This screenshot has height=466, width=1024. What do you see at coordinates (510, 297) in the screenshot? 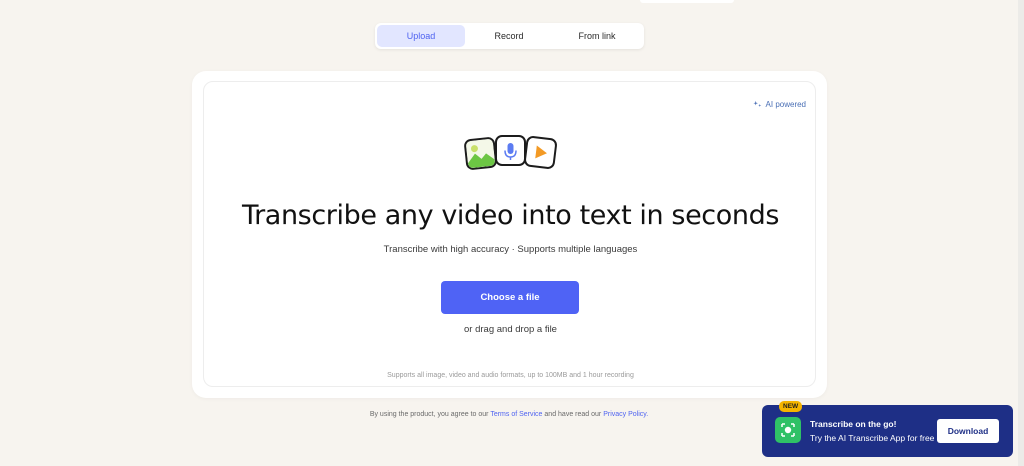
I see `choose-file-button: Choose a file` at bounding box center [510, 297].